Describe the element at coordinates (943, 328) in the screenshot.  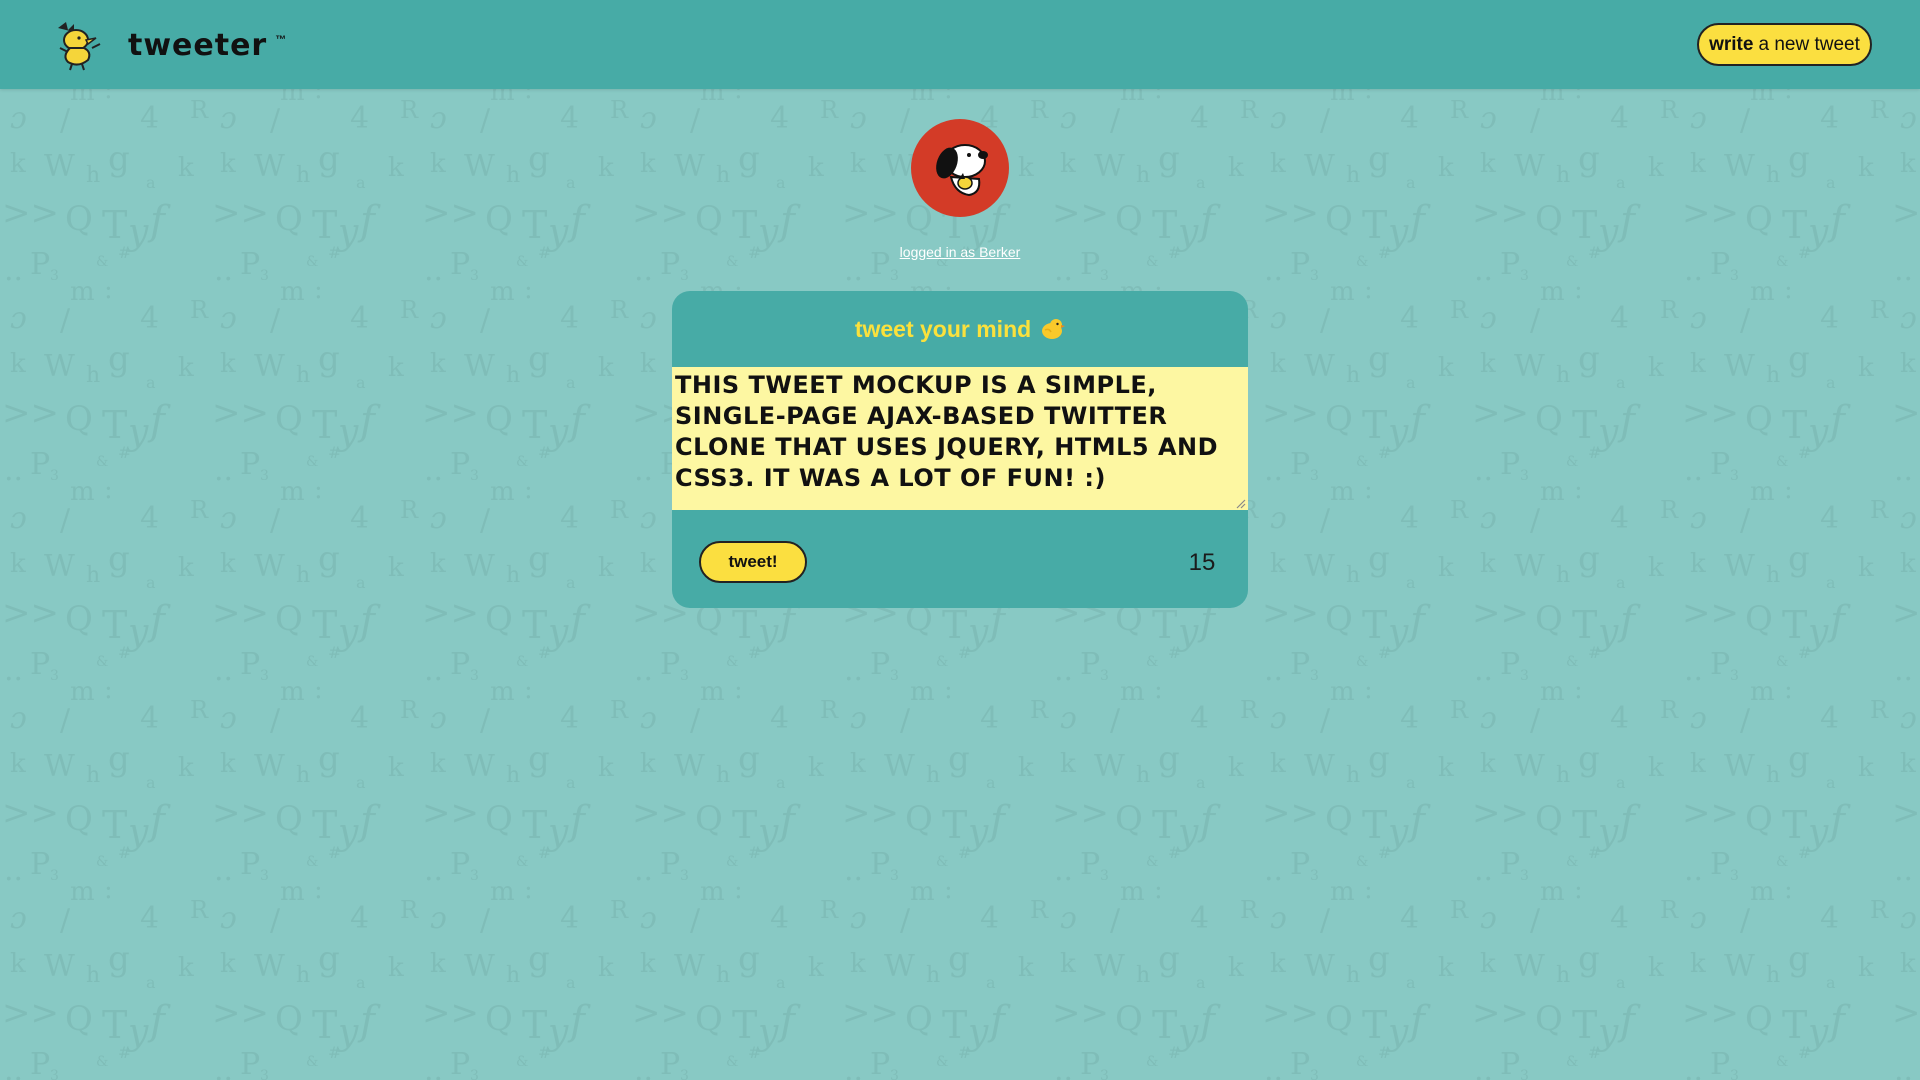
I see `compose-title: tweet your mind` at that location.